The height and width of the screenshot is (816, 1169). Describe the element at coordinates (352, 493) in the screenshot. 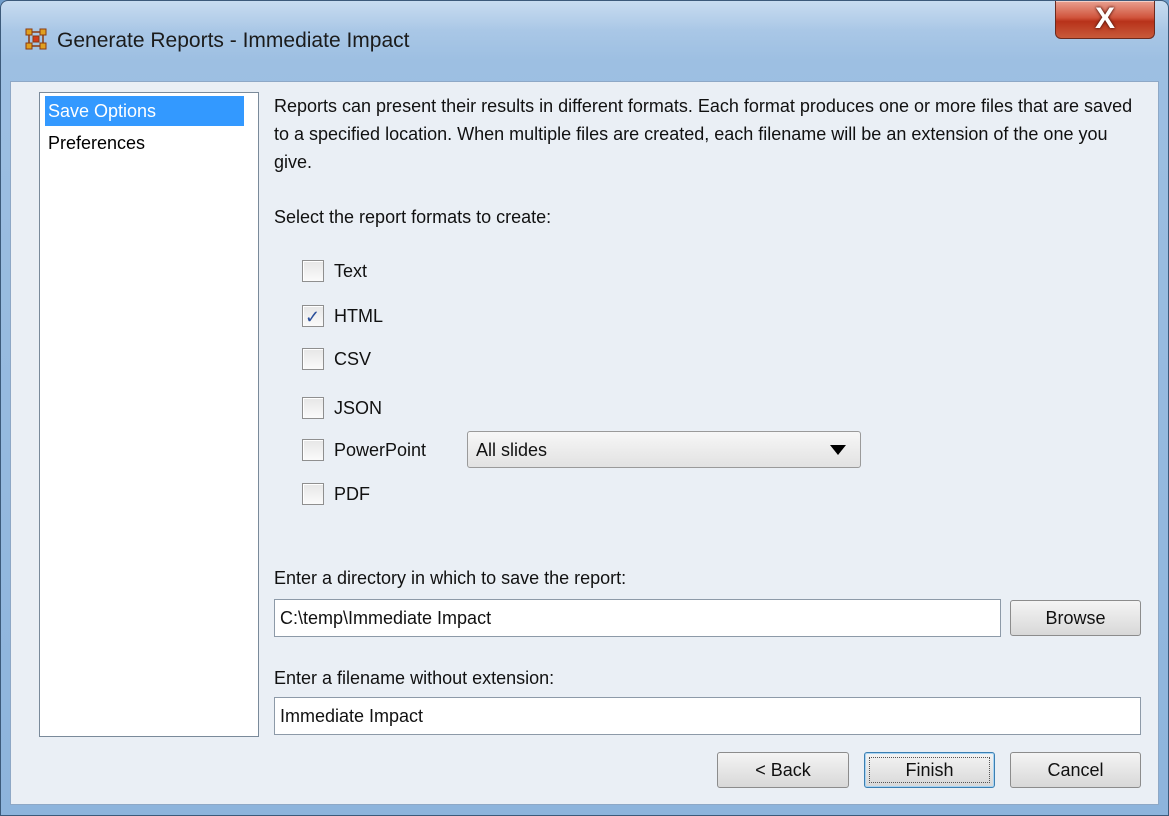

I see `pdf-label: PDF` at that location.